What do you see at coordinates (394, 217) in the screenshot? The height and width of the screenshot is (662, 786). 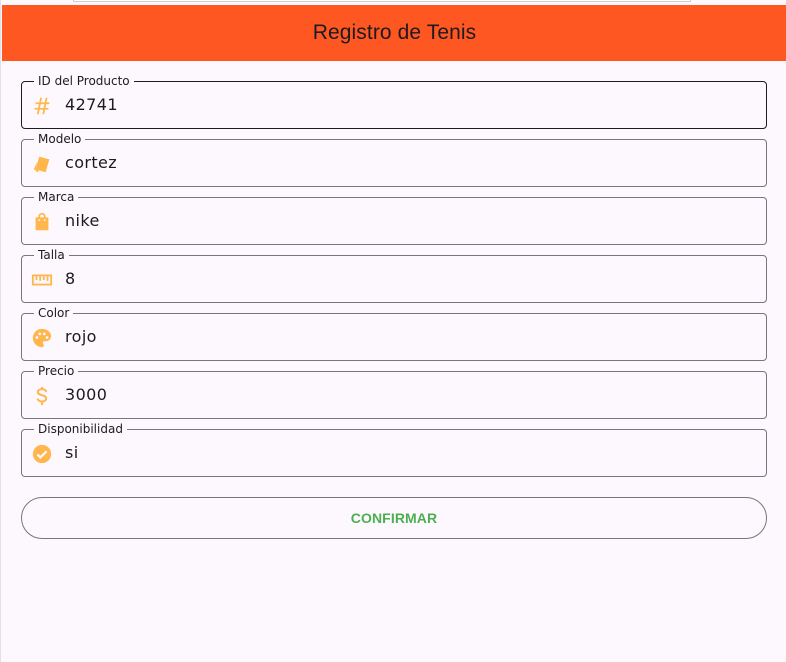 I see `brand-field: Marca nike` at bounding box center [394, 217].